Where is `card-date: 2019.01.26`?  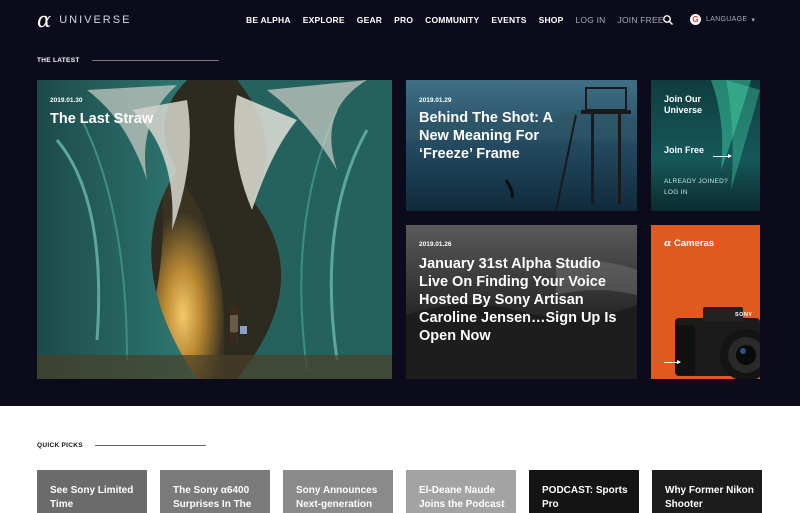
card-date: 2019.01.26 is located at coordinates (435, 244).